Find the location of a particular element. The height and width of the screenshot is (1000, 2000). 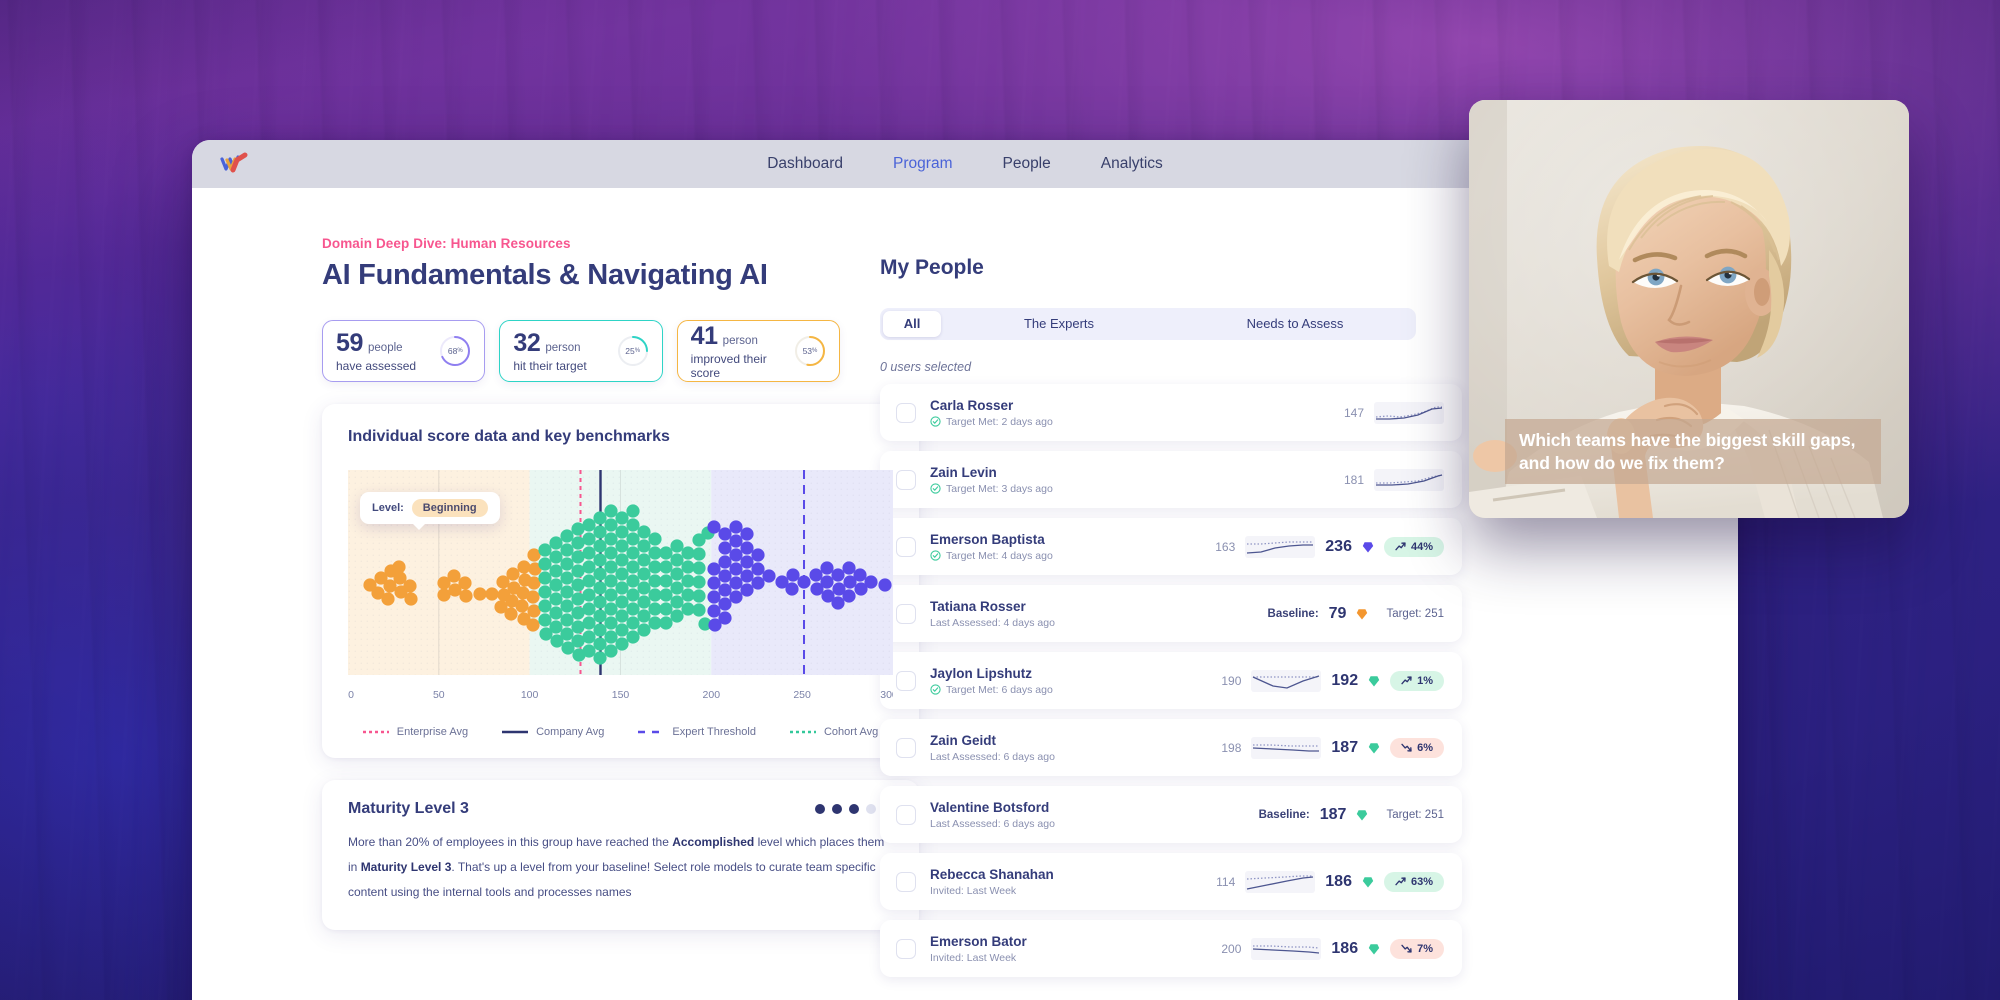

stat-progress-ring: 53% is located at coordinates (810, 351).